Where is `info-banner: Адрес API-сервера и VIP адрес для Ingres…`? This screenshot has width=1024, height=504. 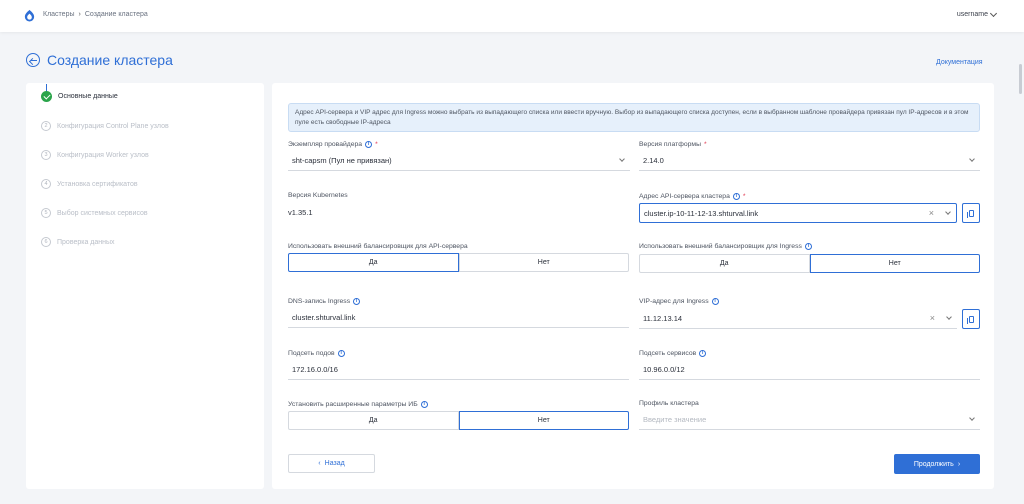 info-banner: Адрес API-сервера и VIP адрес для Ingres… is located at coordinates (634, 117).